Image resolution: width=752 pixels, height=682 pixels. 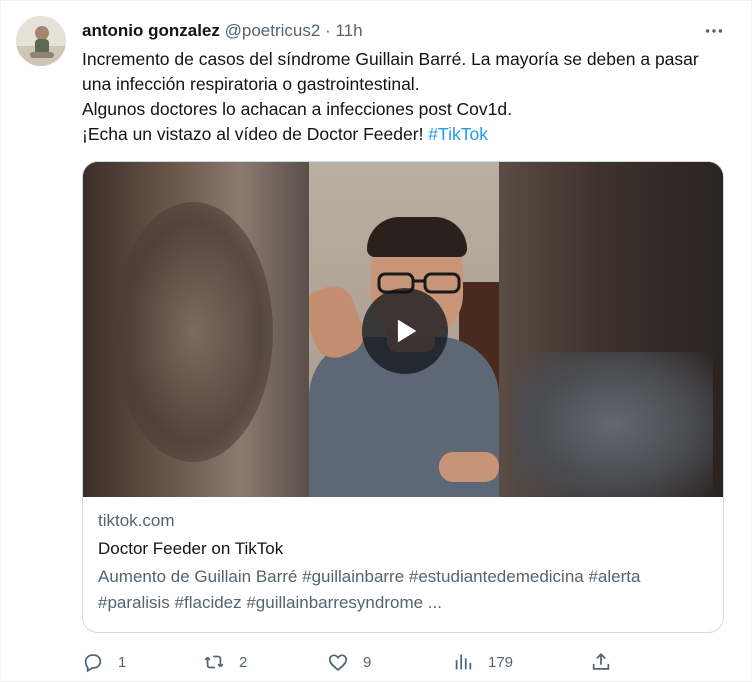 I want to click on hashtag-link: #TikTok, so click(x=458, y=134).